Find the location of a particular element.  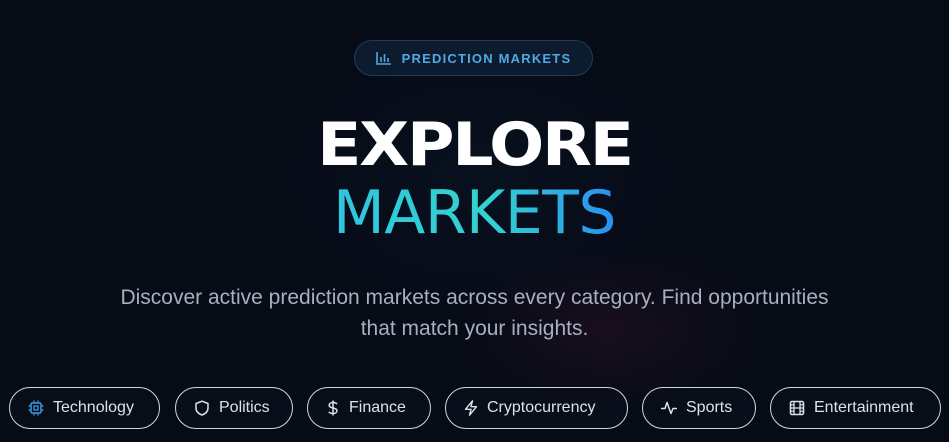

category-chip-sports: Sports is located at coordinates (699, 408).